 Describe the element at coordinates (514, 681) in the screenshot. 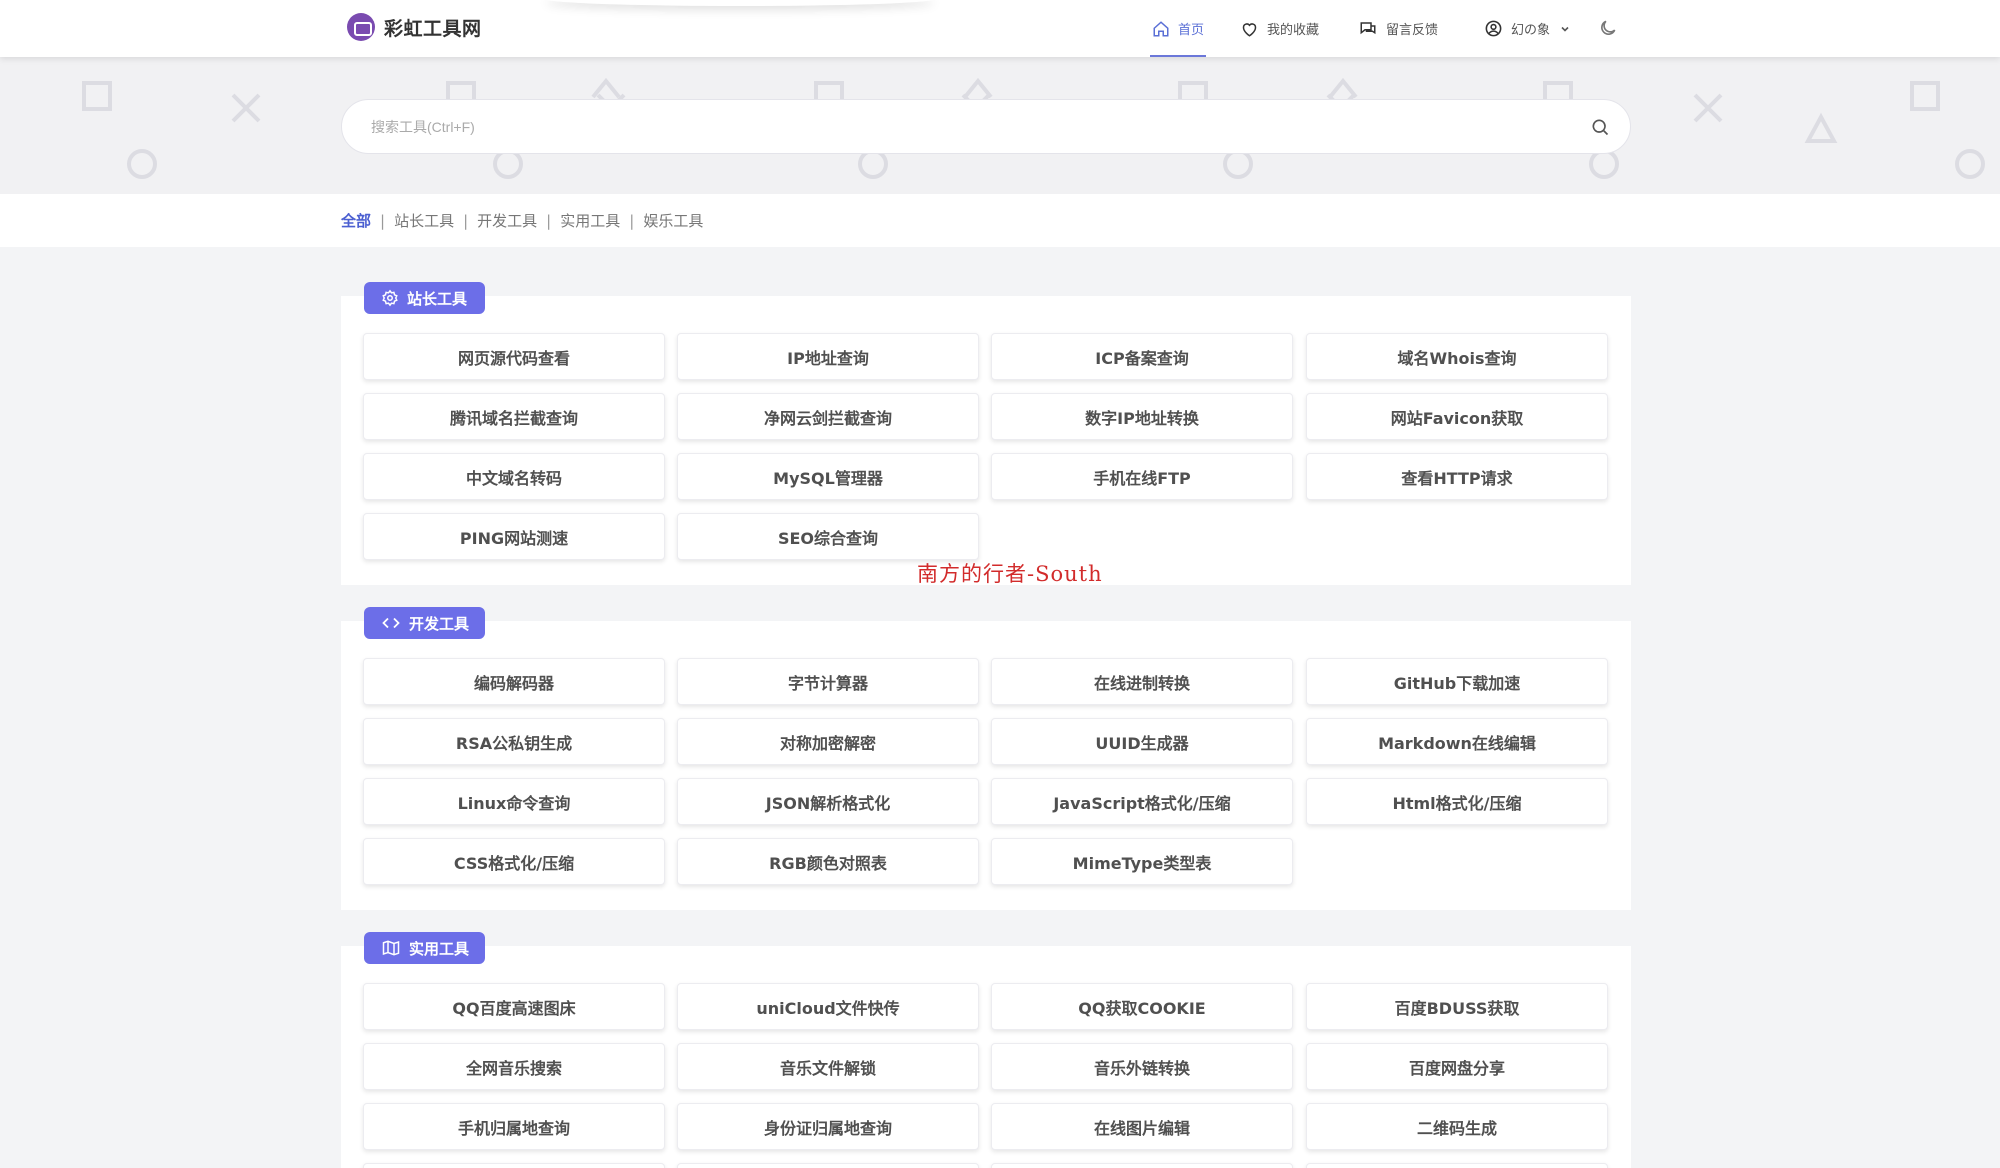

I see `tool-item: 编码解码器` at that location.